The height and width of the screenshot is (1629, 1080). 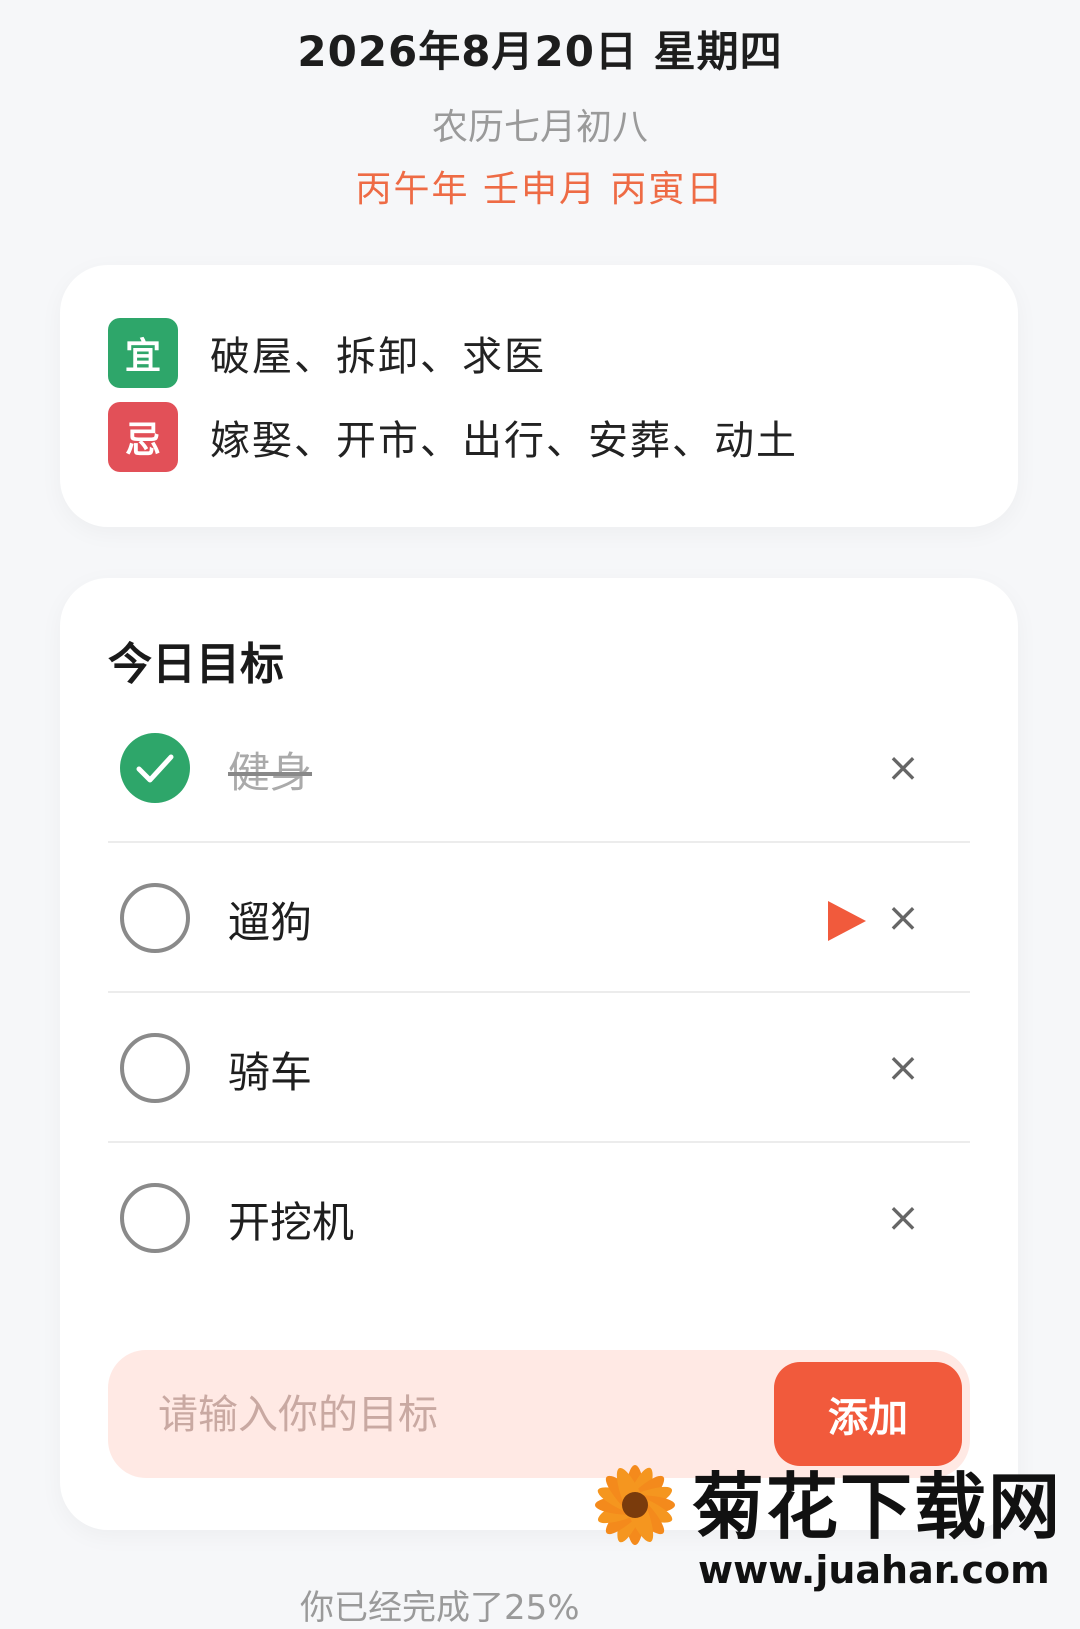 What do you see at coordinates (504, 441) in the screenshot?
I see `ji-items: 嫁娶、开市、出行、安葬、动土` at bounding box center [504, 441].